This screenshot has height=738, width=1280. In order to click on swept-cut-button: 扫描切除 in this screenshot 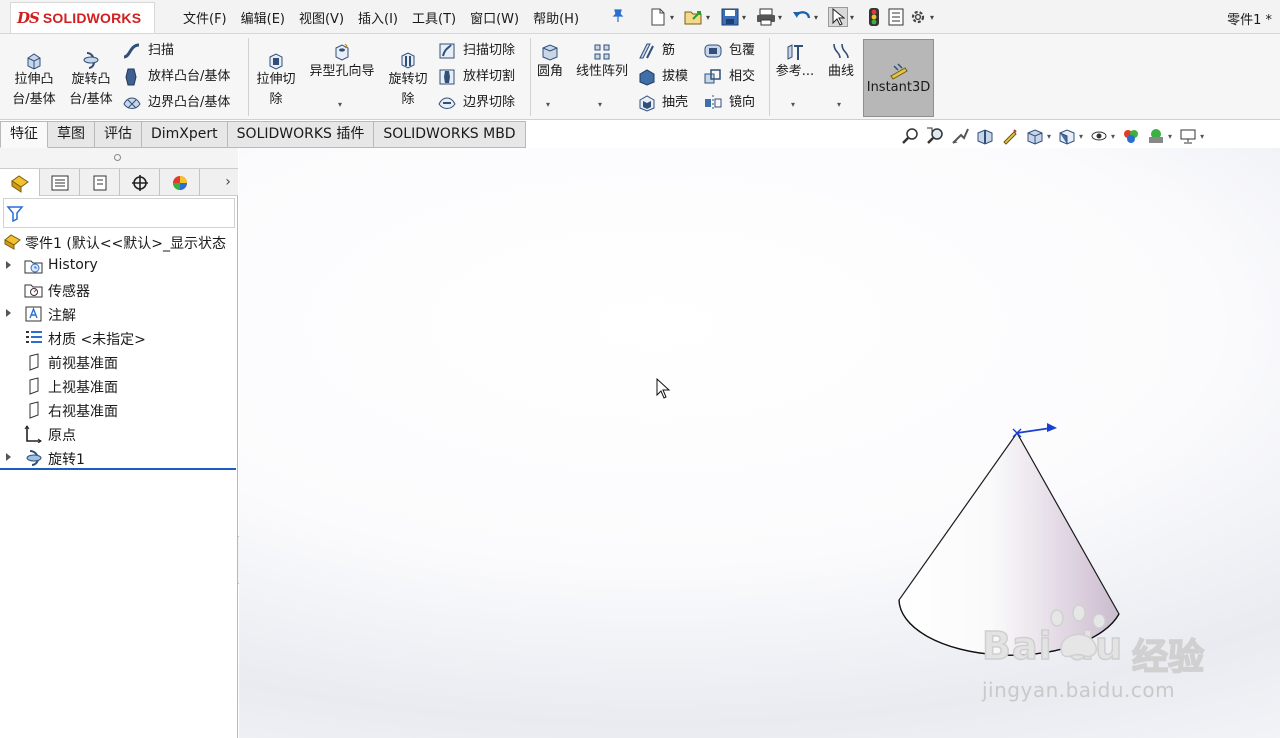, I will do `click(476, 51)`.